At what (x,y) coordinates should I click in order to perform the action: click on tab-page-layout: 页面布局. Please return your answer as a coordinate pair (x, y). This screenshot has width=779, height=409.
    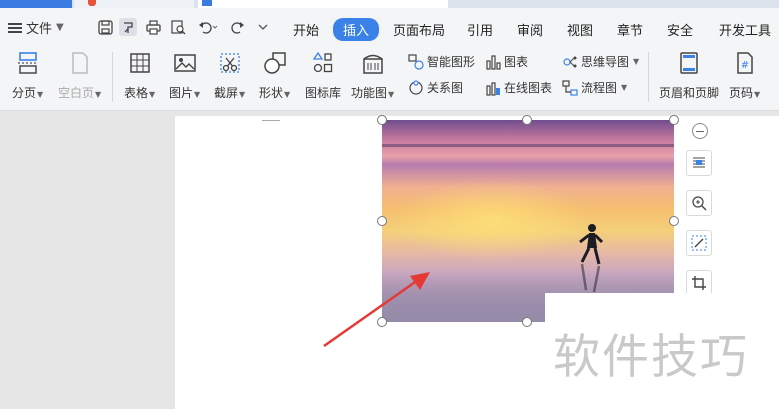
    Looking at the image, I should click on (419, 29).